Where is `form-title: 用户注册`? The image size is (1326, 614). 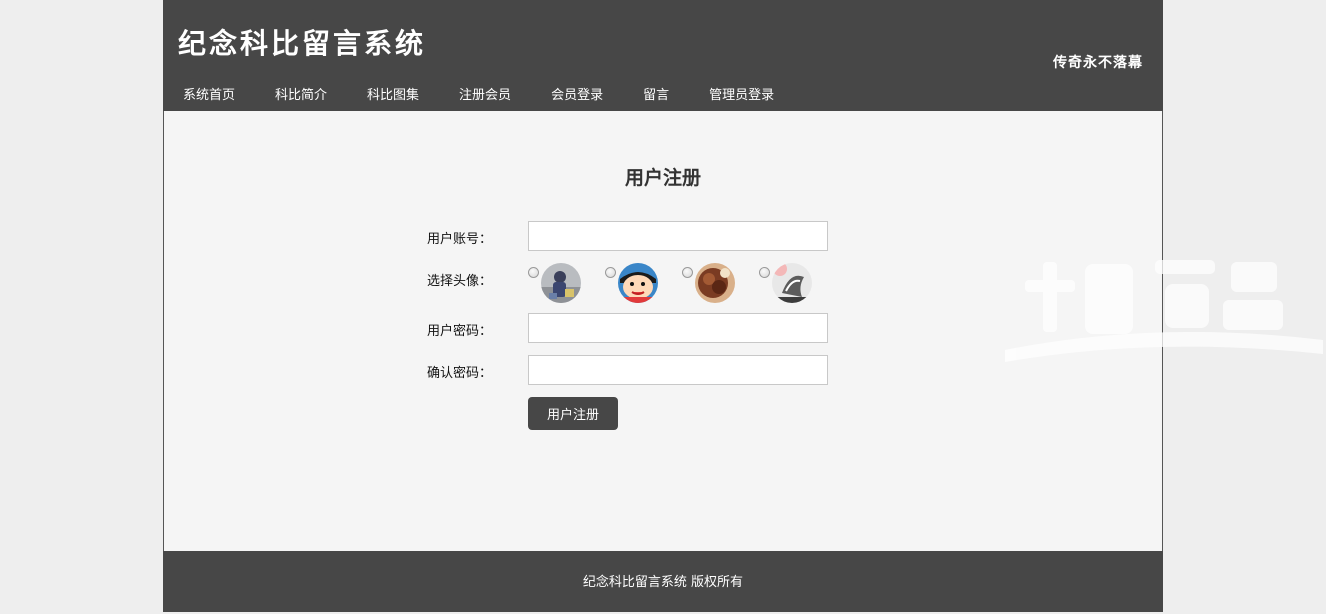
form-title: 用户注册 is located at coordinates (662, 178).